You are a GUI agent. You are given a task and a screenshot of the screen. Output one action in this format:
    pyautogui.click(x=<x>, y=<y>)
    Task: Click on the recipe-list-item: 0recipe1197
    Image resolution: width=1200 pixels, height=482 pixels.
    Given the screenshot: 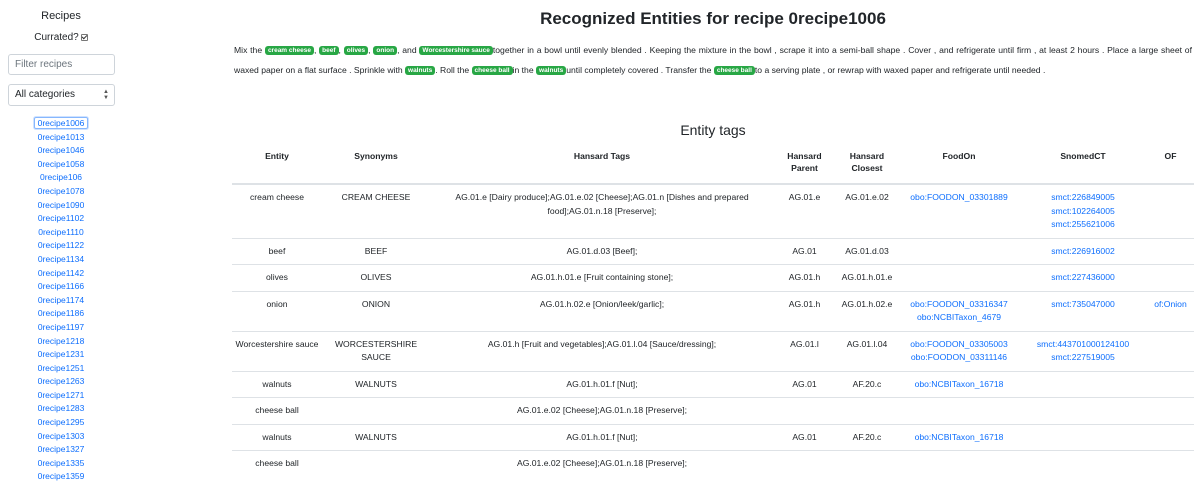 What is the action you would take?
    pyautogui.click(x=61, y=328)
    